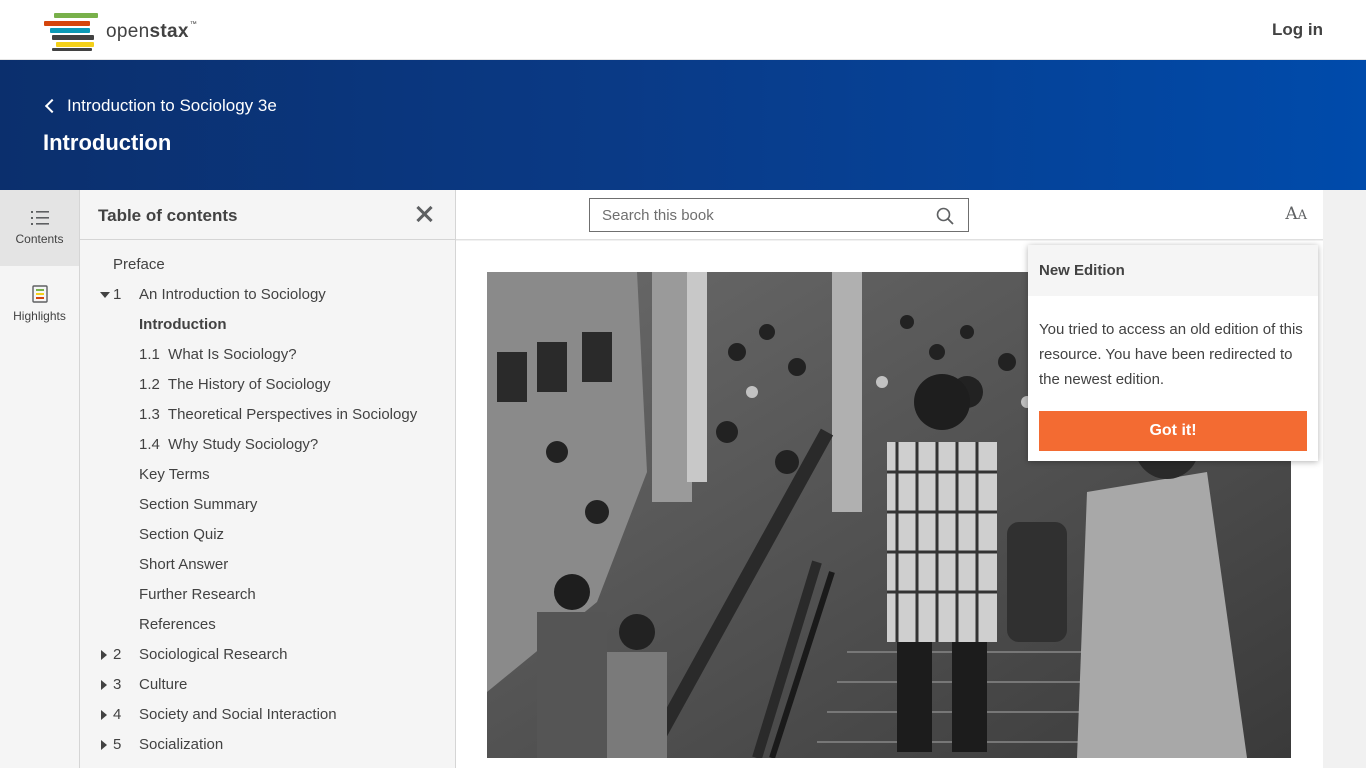 This screenshot has height=768, width=1366. Describe the element at coordinates (168, 215) in the screenshot. I see `toc-title: Table of contents` at that location.